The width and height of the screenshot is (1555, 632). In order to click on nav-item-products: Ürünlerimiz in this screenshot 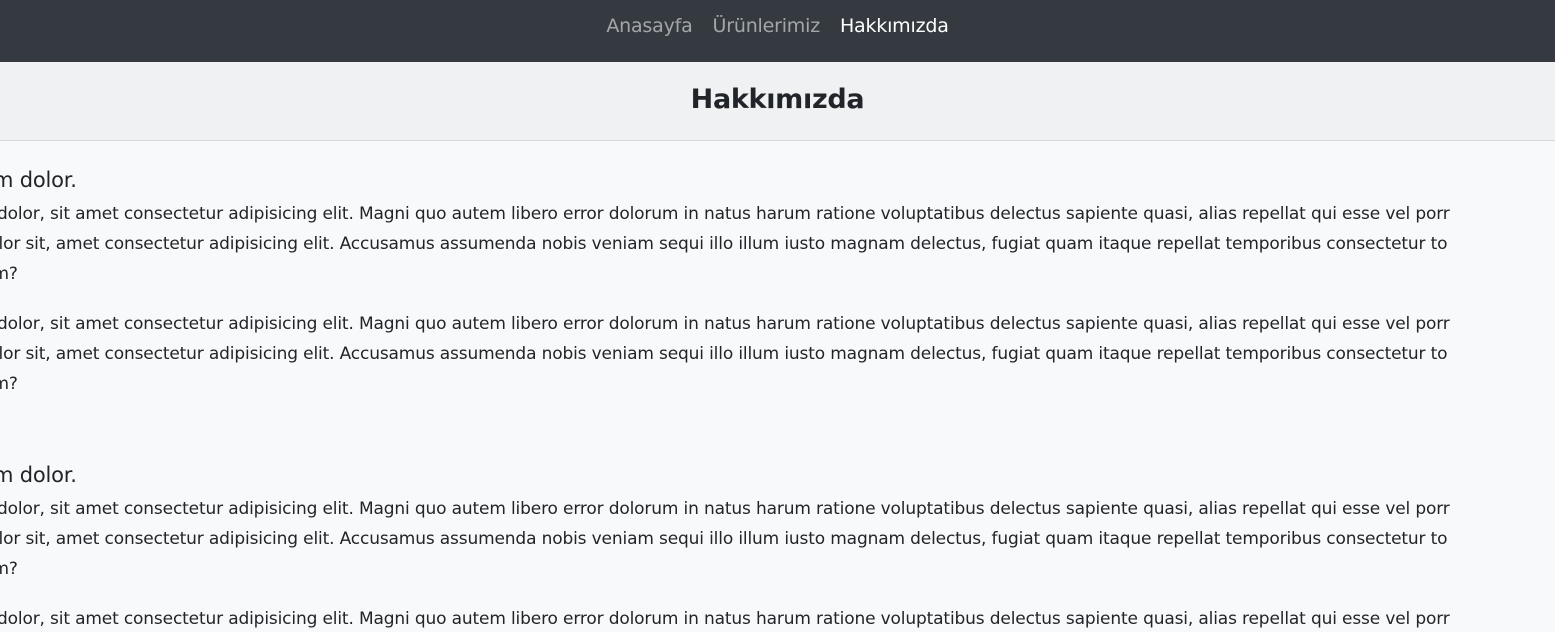, I will do `click(767, 26)`.